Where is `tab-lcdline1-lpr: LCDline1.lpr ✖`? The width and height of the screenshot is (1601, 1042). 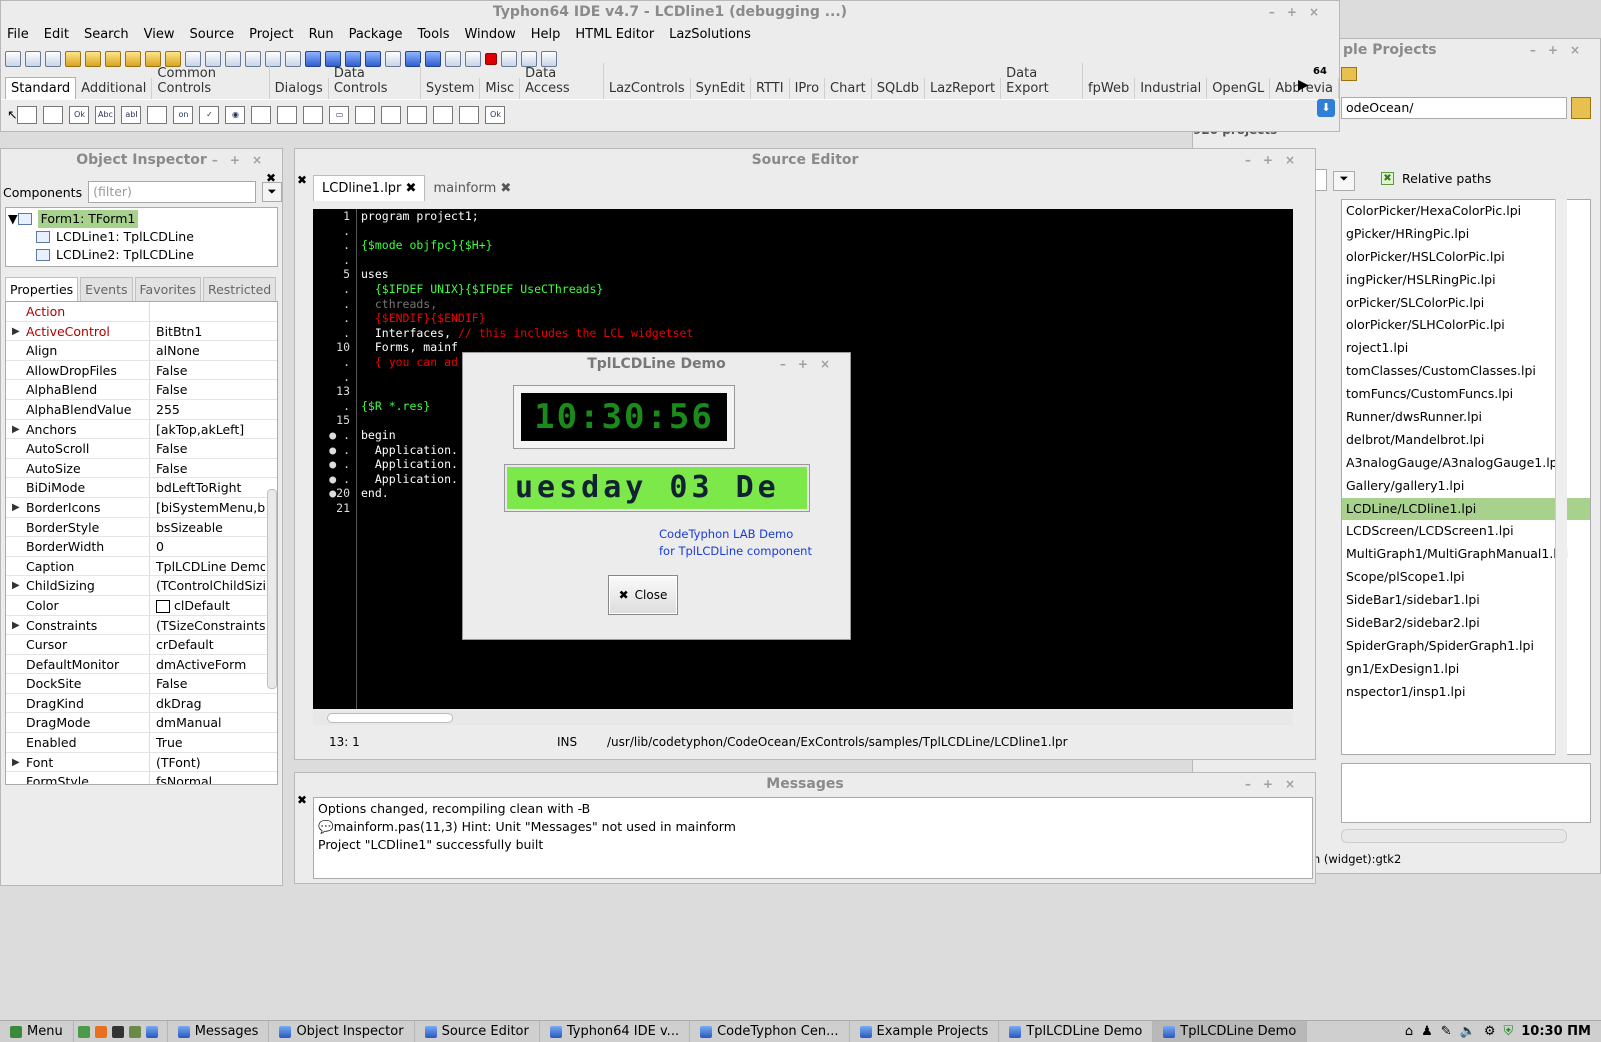
tab-lcdline1-lpr: LCDline1.lpr ✖ is located at coordinates (369, 188).